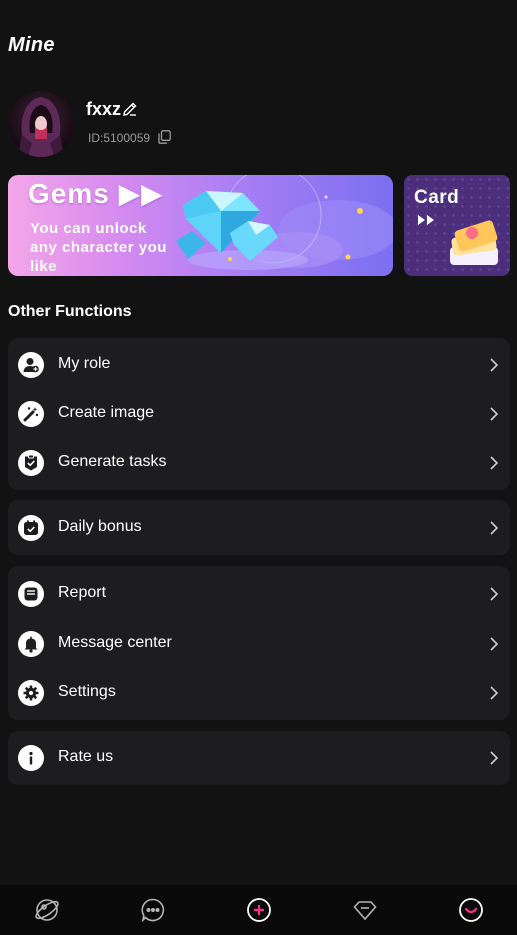  I want to click on nav-gems, so click(365, 910).